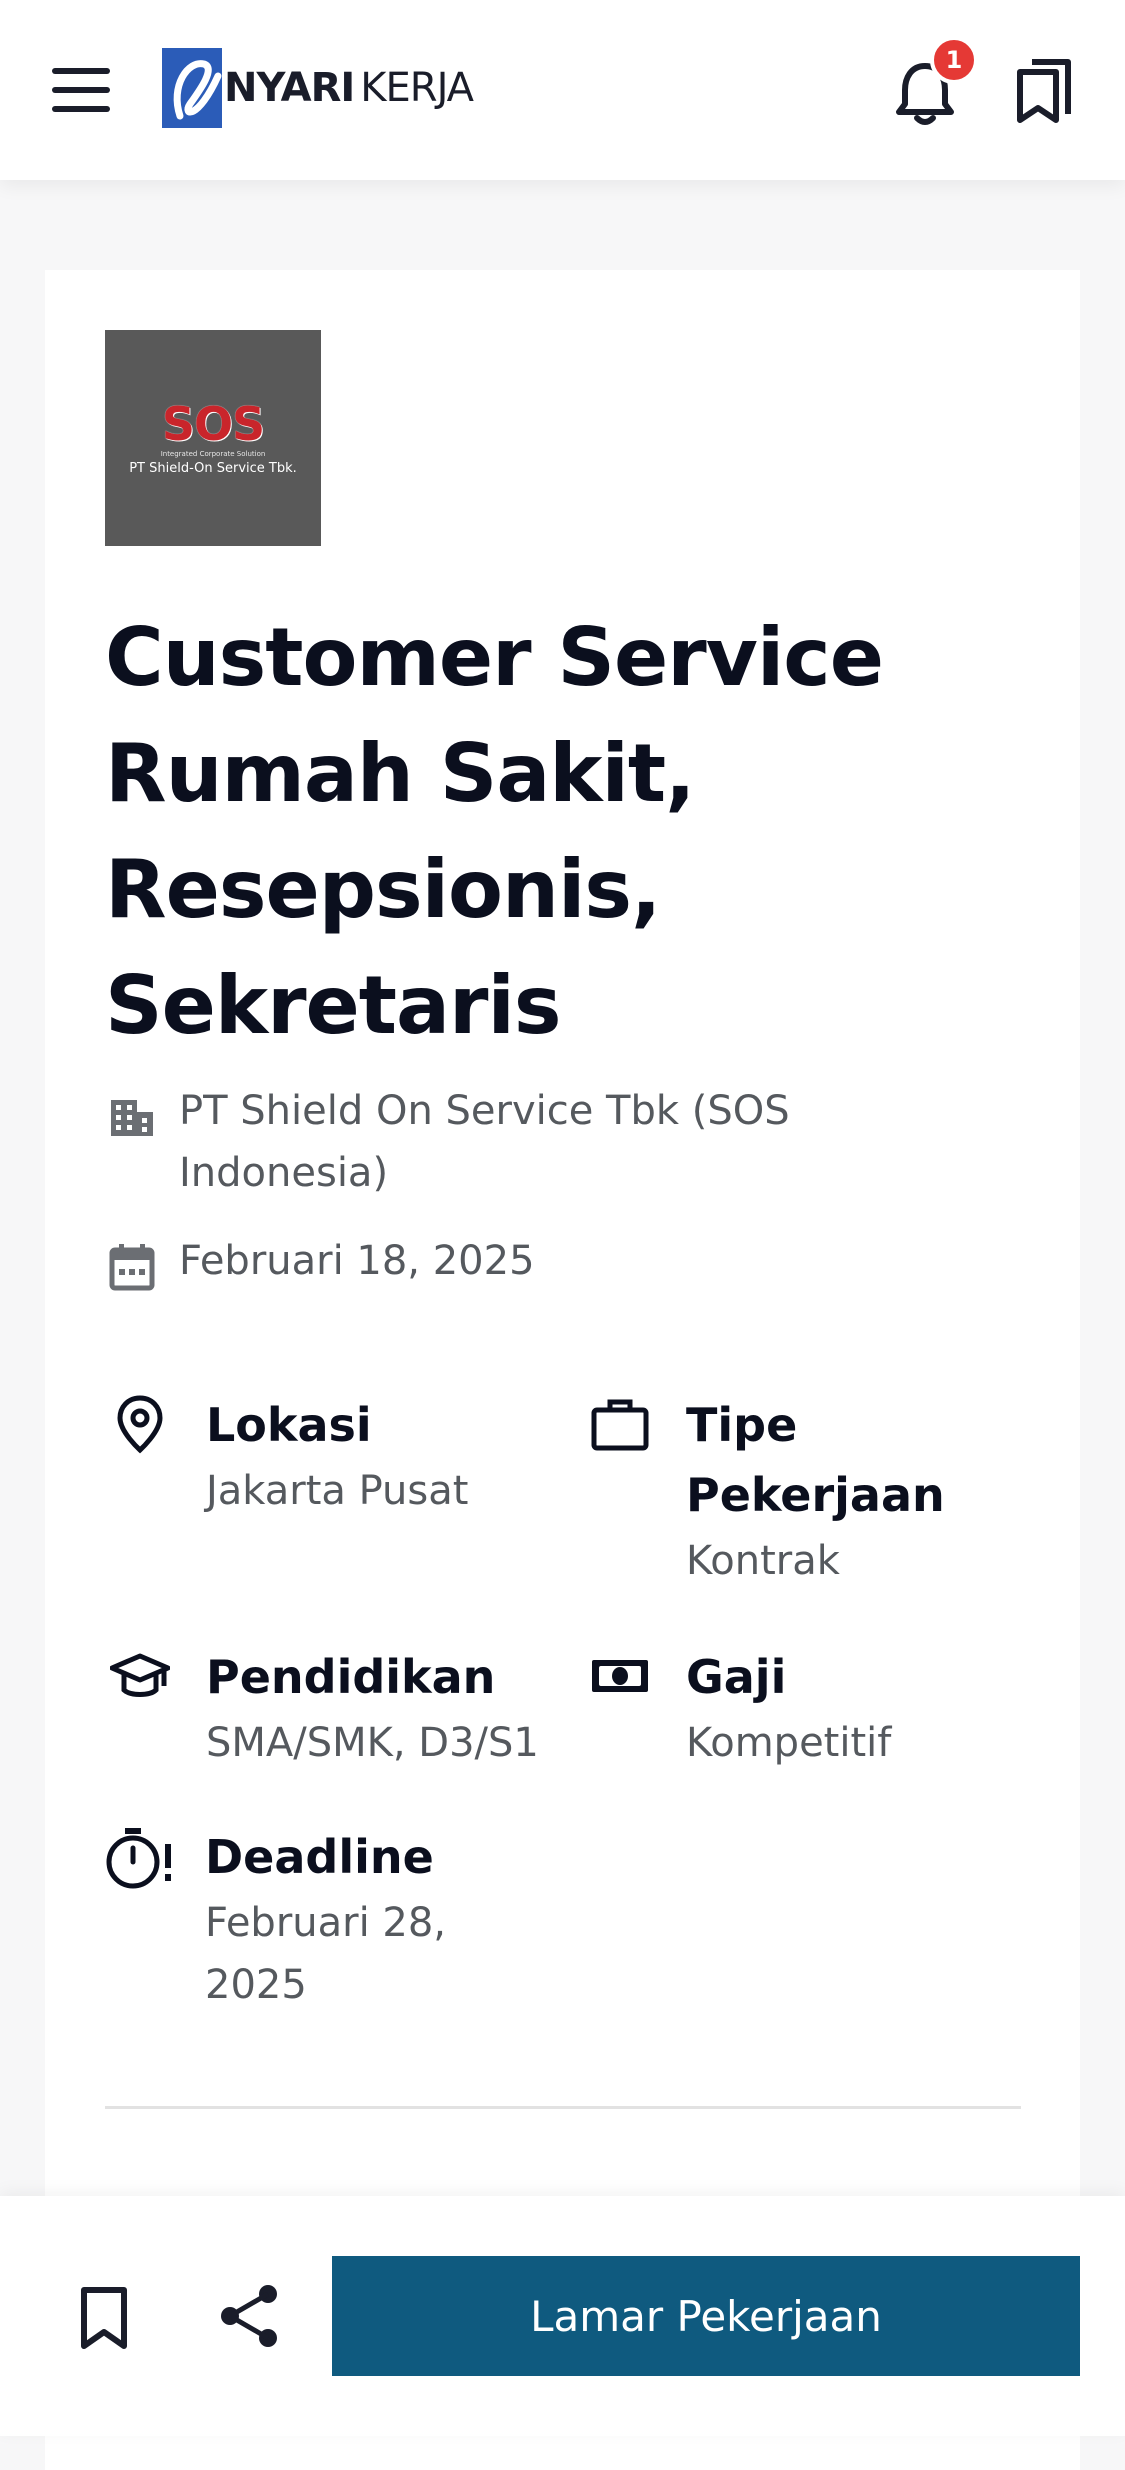  What do you see at coordinates (81, 90) in the screenshot?
I see `menu-icon` at bounding box center [81, 90].